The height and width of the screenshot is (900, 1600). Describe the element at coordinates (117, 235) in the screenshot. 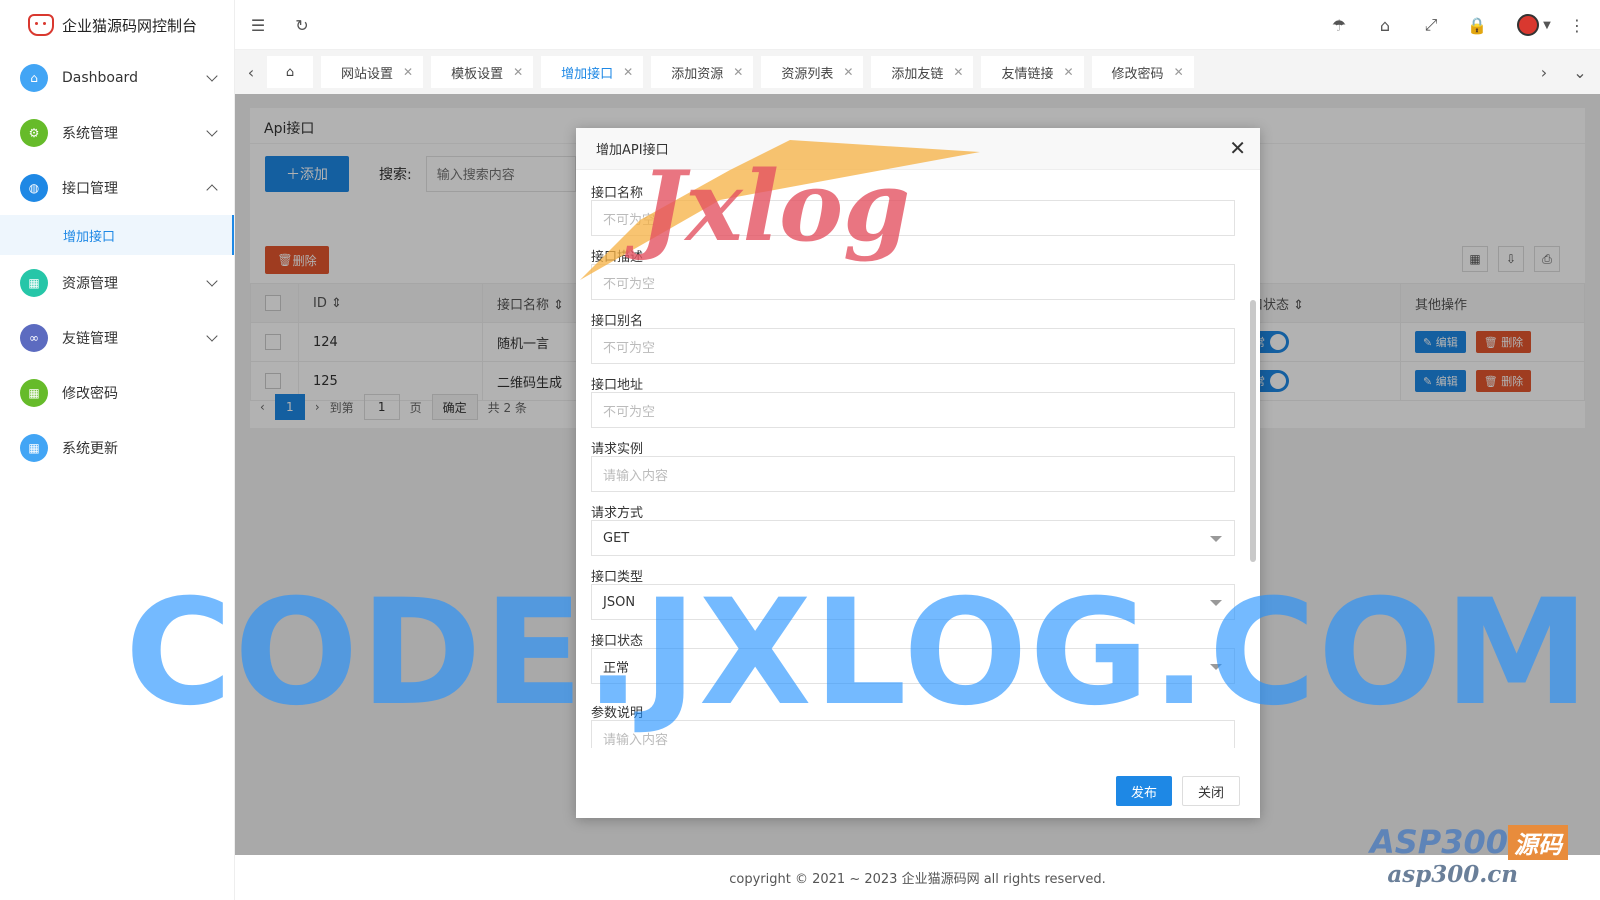

I see `sidebar-subitem-add-api: 增加接口` at that location.